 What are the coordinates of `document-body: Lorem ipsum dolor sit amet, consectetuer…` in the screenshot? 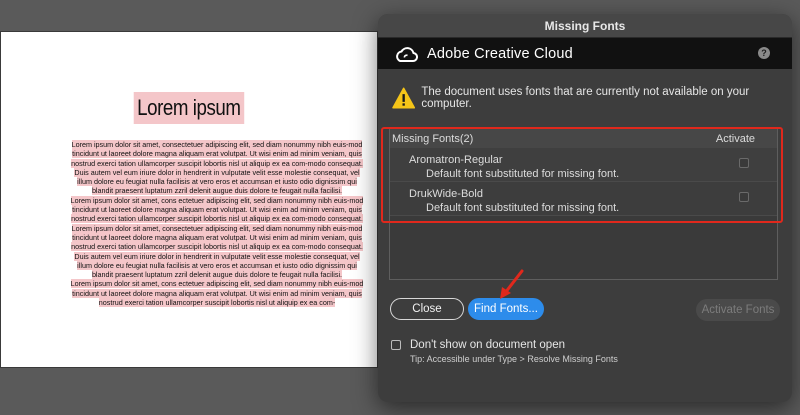 It's located at (217, 224).